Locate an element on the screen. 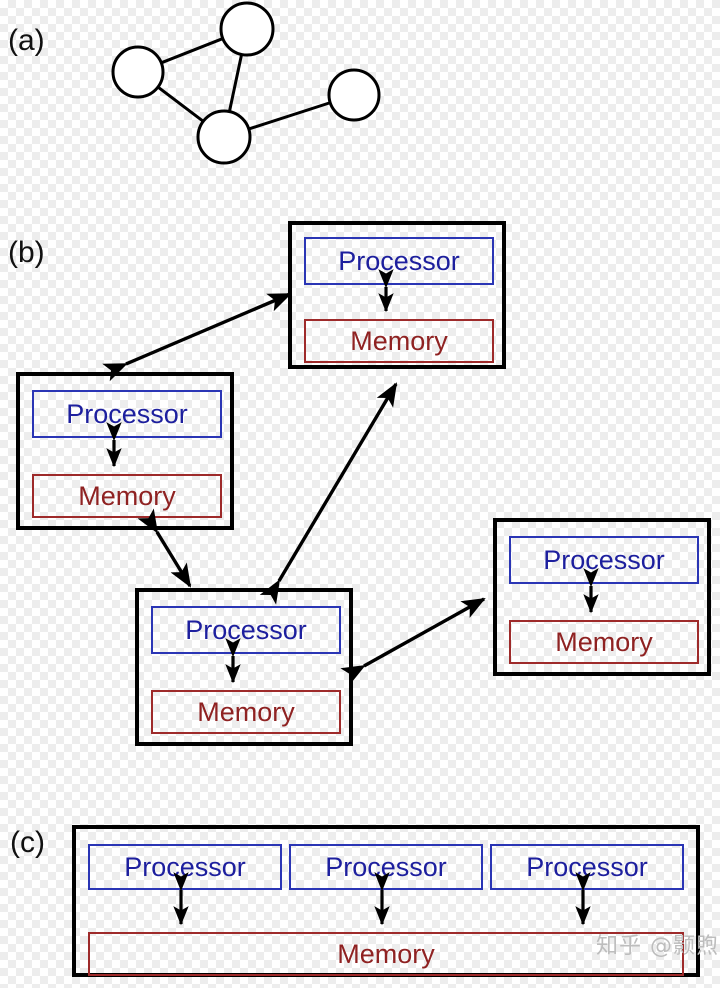 The width and height of the screenshot is (720, 988). panel-c-processor-2: Processor is located at coordinates (386, 867).